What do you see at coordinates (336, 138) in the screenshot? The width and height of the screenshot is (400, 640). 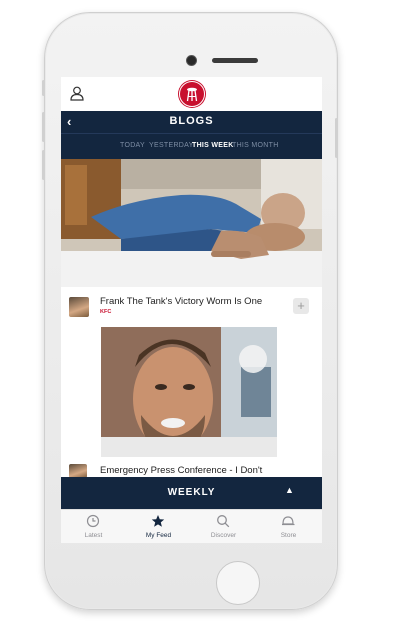 I see `power-button` at bounding box center [336, 138].